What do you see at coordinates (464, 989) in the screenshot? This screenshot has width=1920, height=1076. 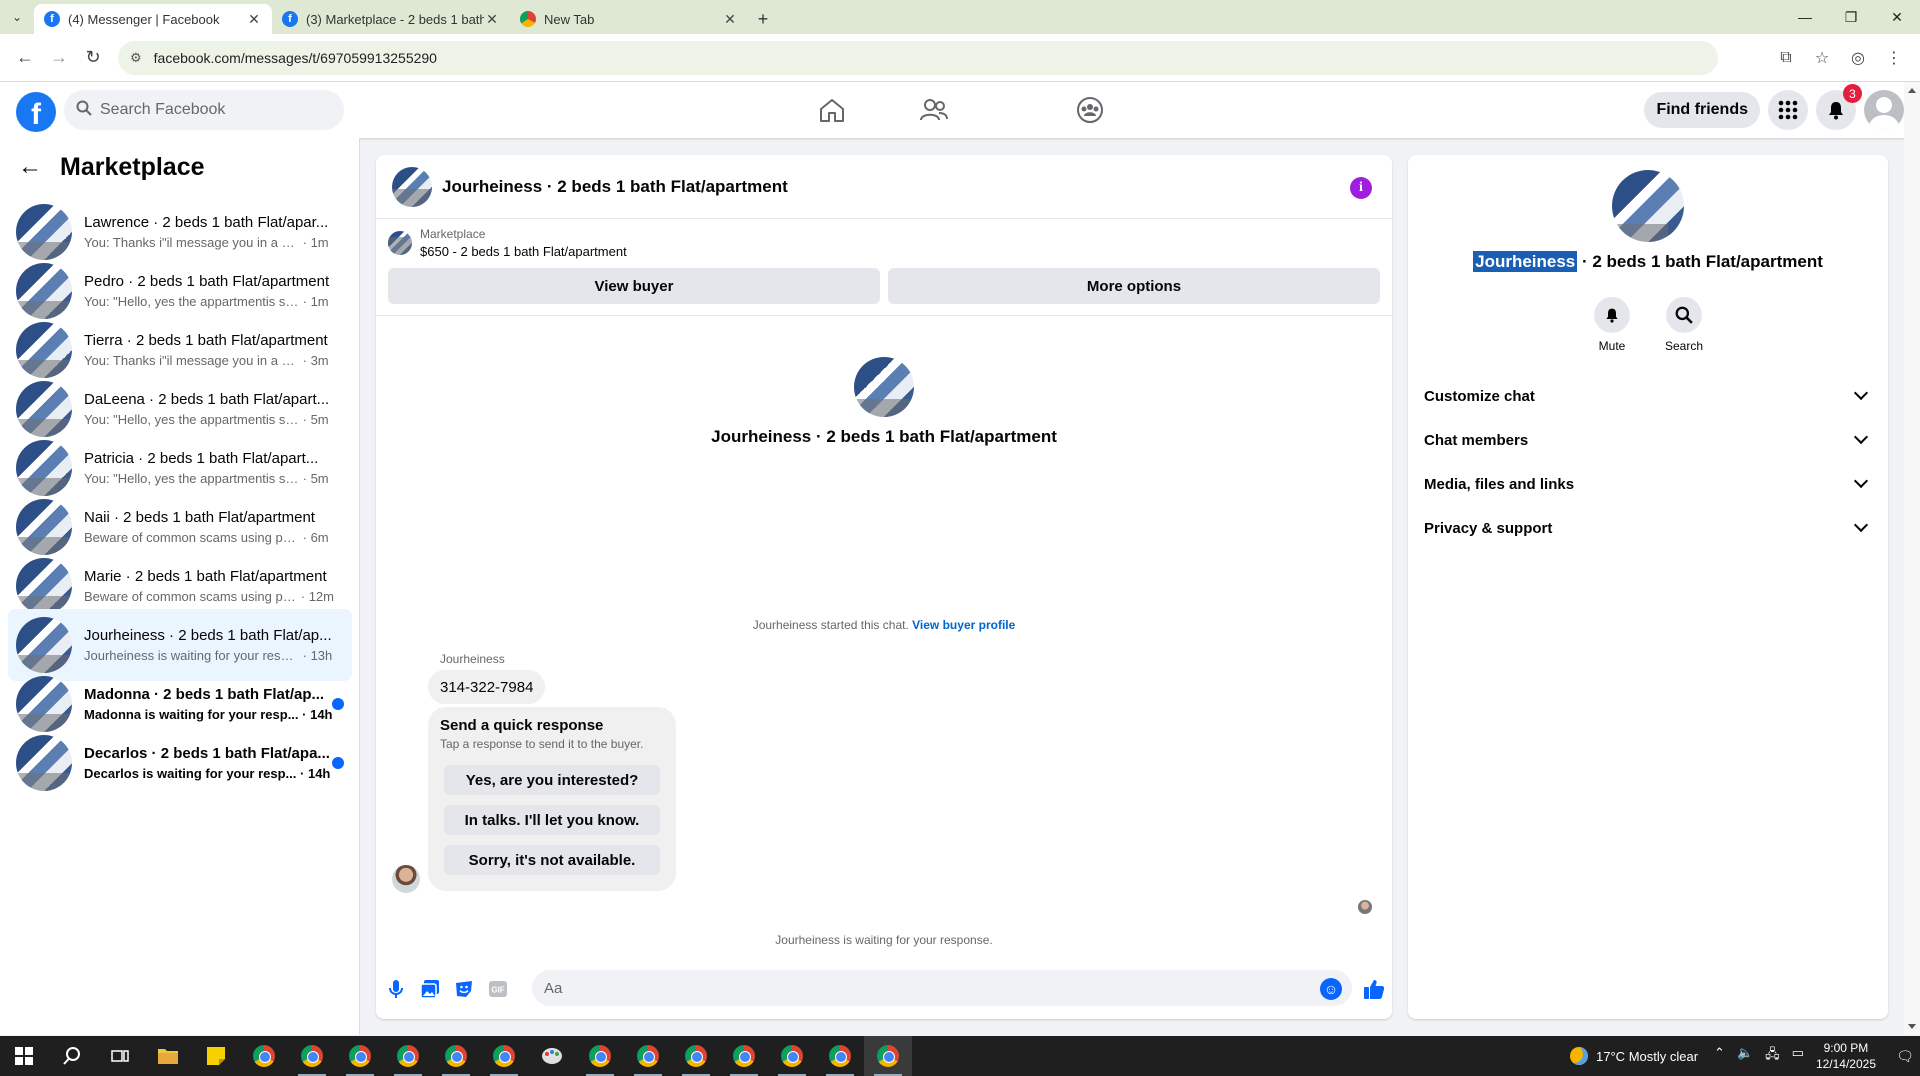 I see `sticker-icon` at bounding box center [464, 989].